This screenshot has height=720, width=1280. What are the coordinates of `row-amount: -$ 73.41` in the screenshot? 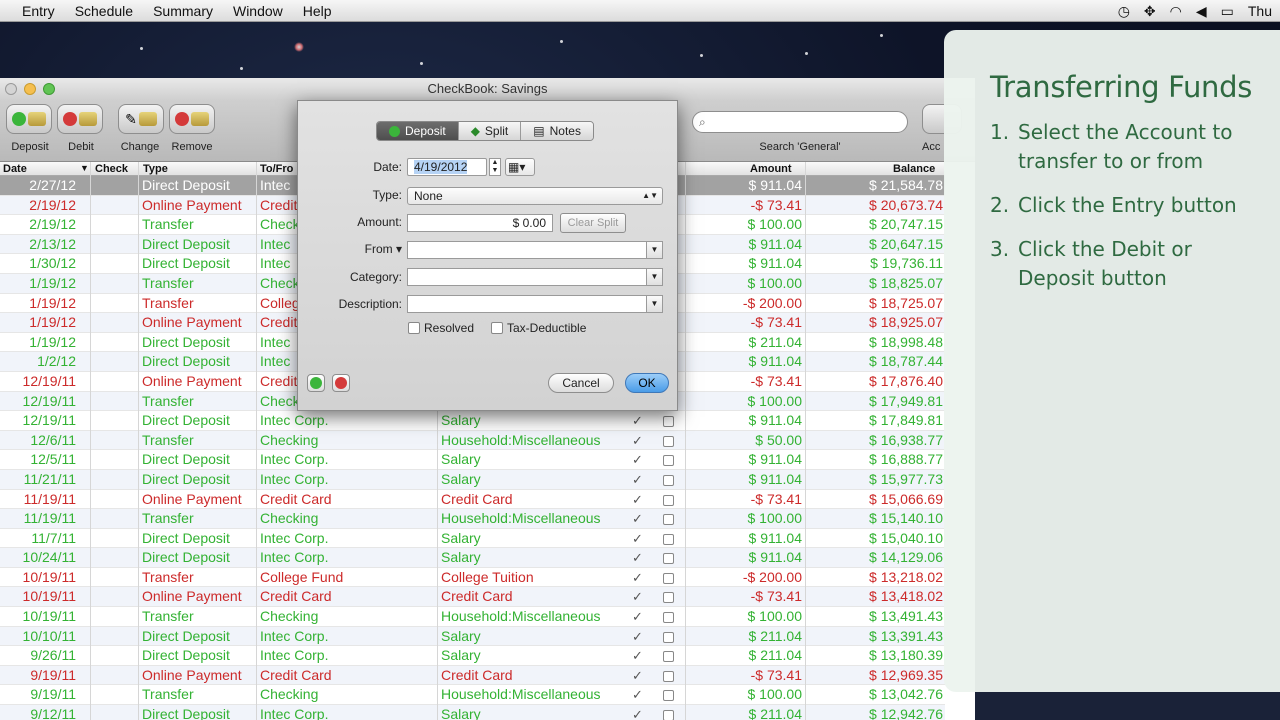 It's located at (776, 322).